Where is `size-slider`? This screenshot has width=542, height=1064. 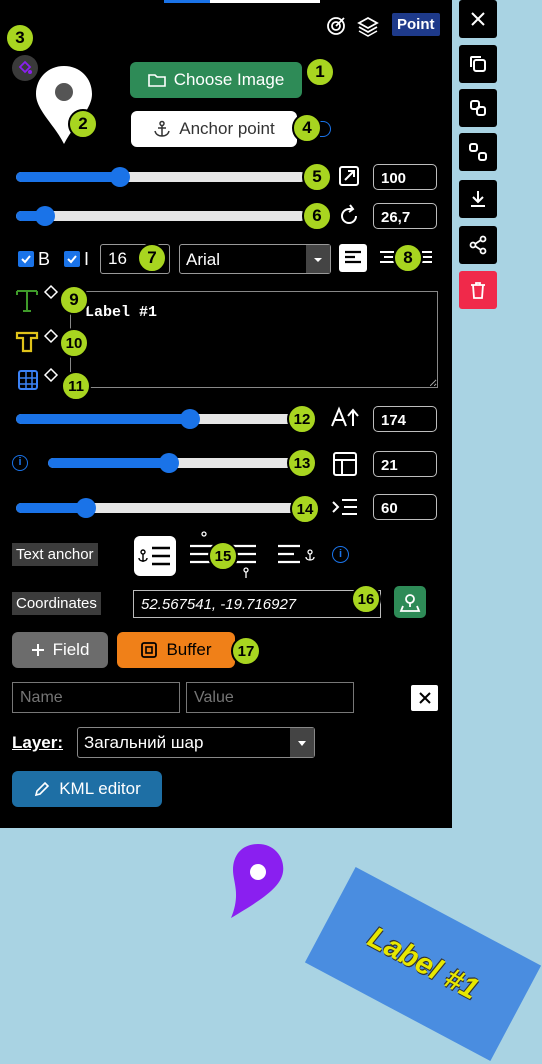
size-slider is located at coordinates (161, 177).